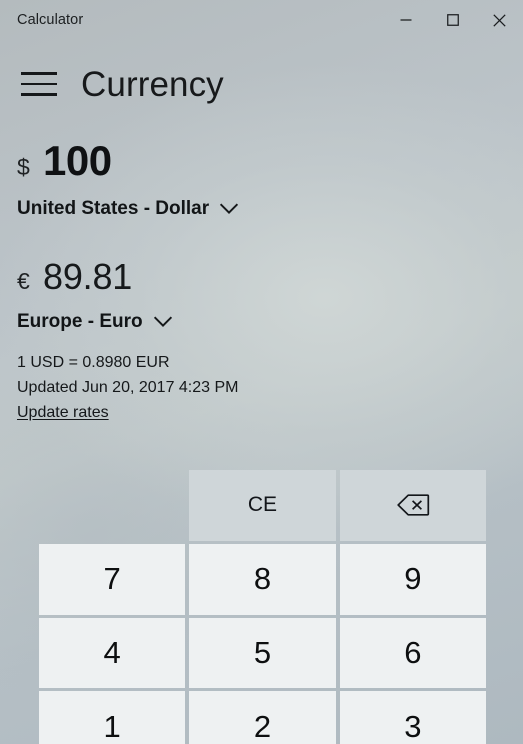 The height and width of the screenshot is (744, 523). What do you see at coordinates (262, 579) in the screenshot?
I see `digit-8-button: 8` at bounding box center [262, 579].